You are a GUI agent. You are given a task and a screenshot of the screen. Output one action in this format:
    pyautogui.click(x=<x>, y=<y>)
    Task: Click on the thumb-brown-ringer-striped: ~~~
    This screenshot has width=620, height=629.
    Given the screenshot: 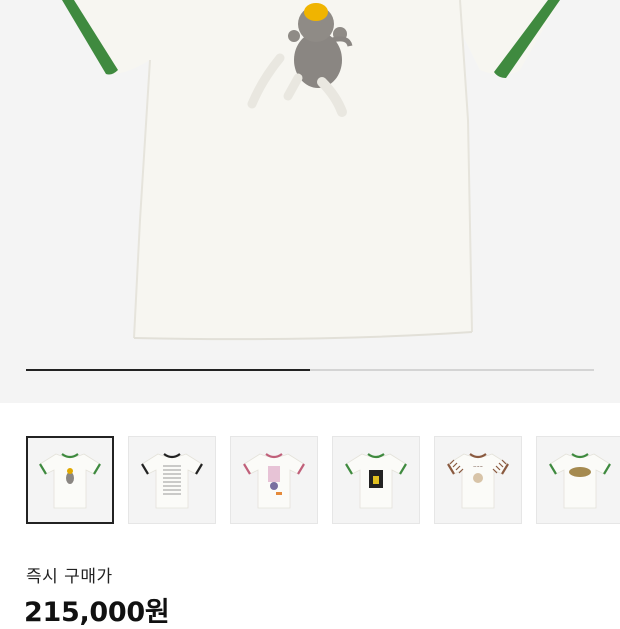 What is the action you would take?
    pyautogui.click(x=478, y=480)
    